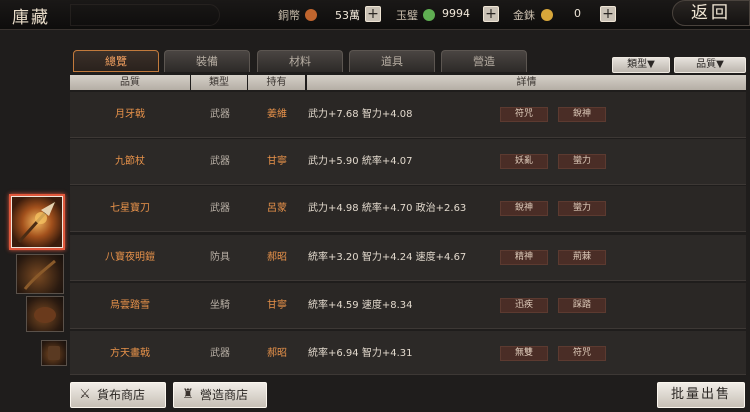 The width and height of the screenshot is (750, 412). Describe the element at coordinates (491, 14) in the screenshot. I see `add-jade-button: +` at that location.